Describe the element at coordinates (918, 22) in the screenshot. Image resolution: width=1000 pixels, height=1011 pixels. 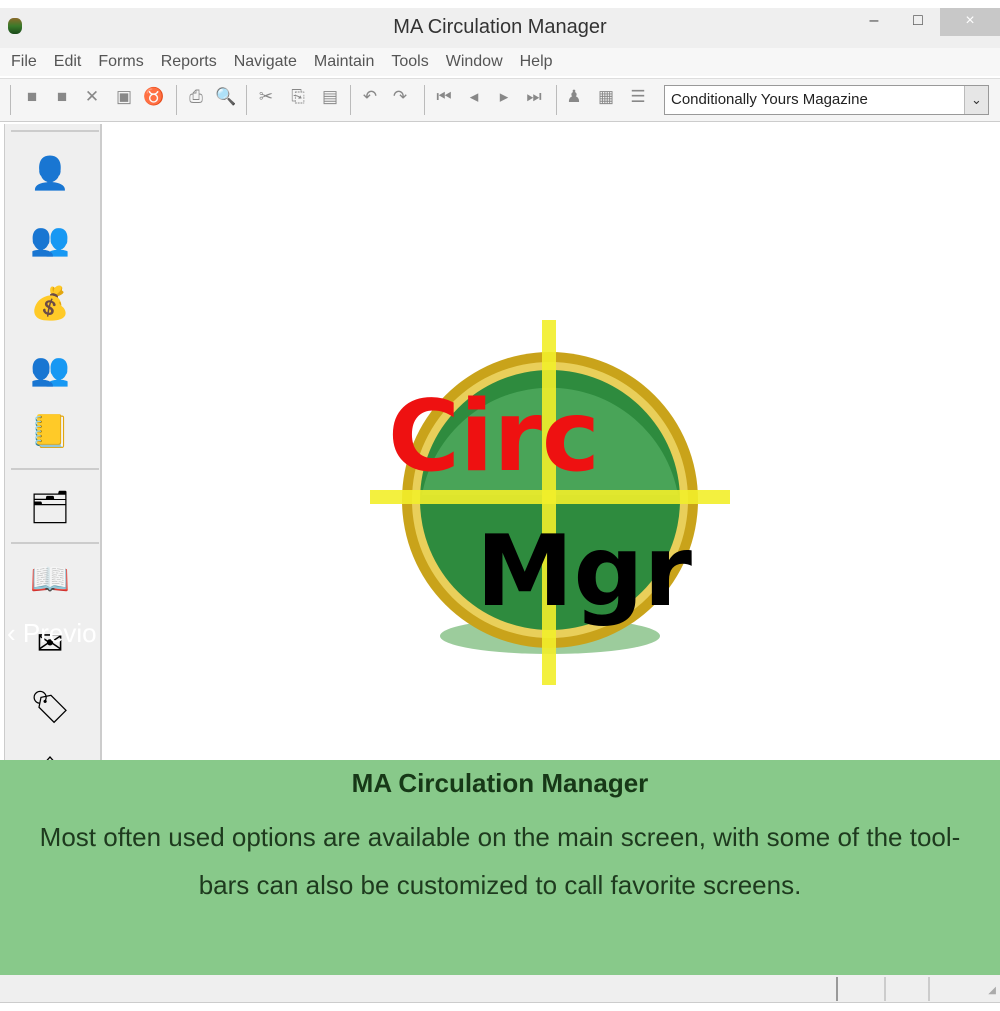
I see `maximize-button: □` at that location.